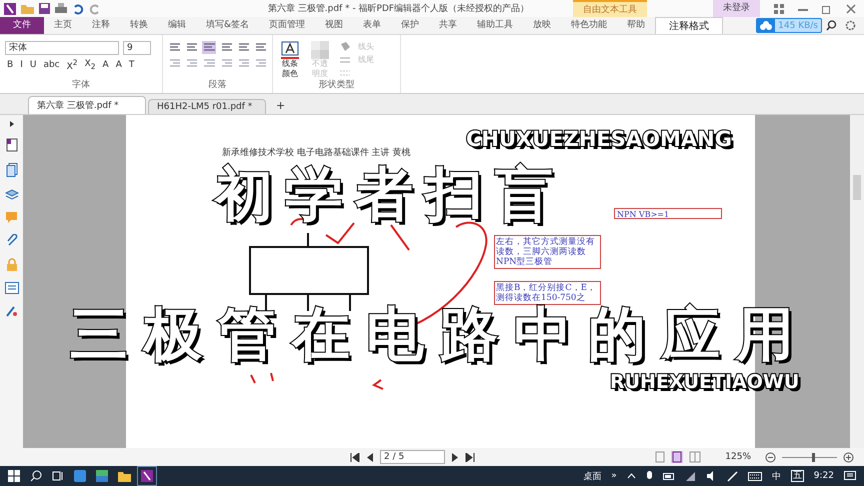 This screenshot has width=864, height=486. Describe the element at coordinates (547, 252) in the screenshot. I see `text-annotation: 左右，其它方式测量没有 读数，三脚六测两读数 NPN型三极管` at that location.